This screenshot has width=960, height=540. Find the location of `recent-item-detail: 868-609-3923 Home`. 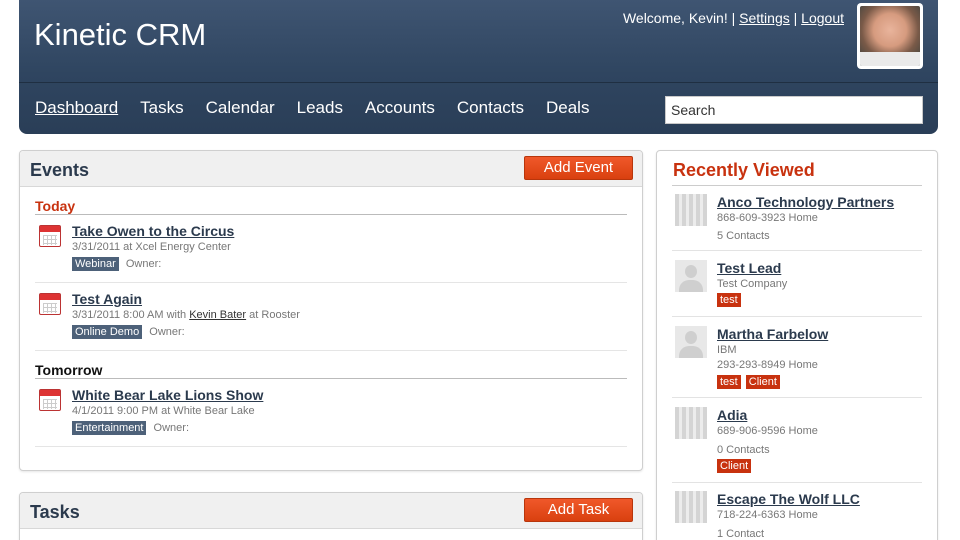

recent-item-detail: 868-609-3923 Home is located at coordinates (767, 218).